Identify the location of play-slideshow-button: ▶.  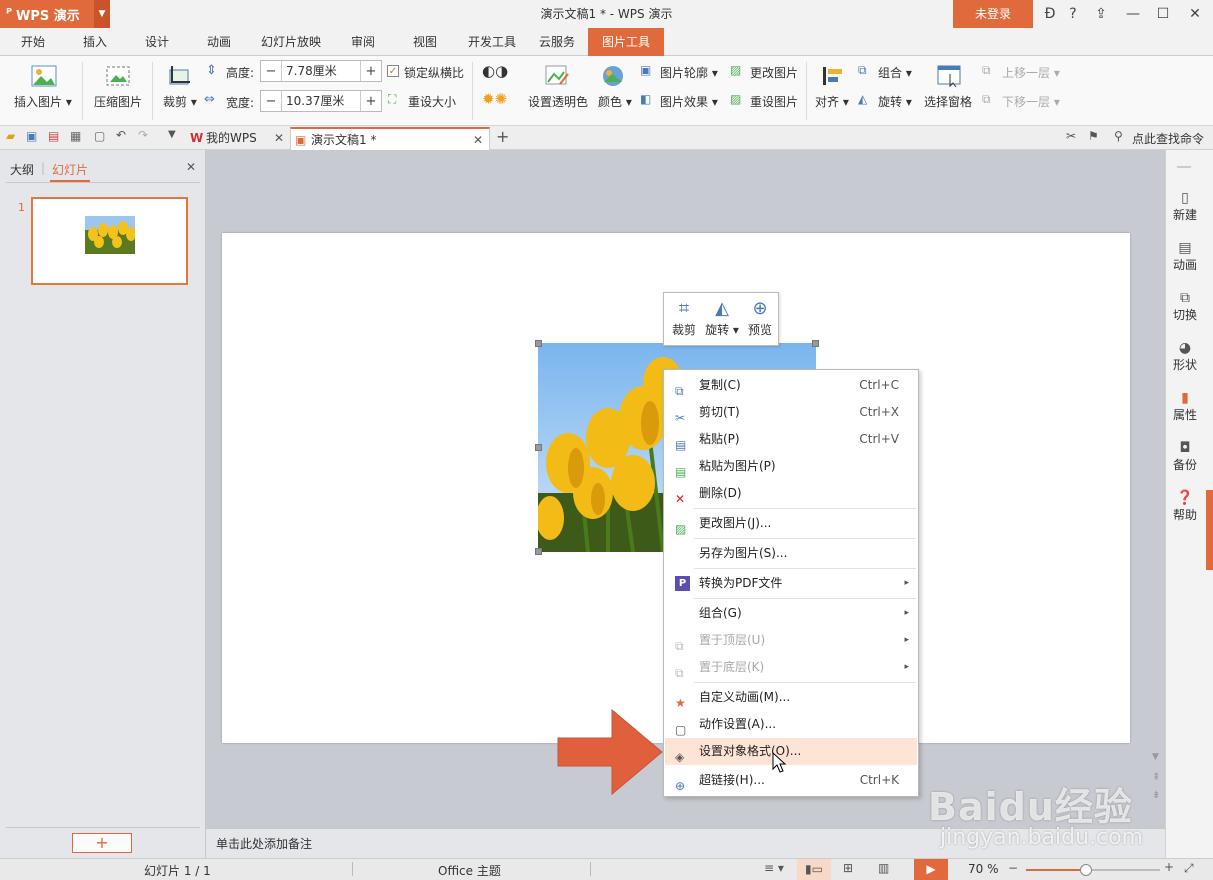
(931, 869).